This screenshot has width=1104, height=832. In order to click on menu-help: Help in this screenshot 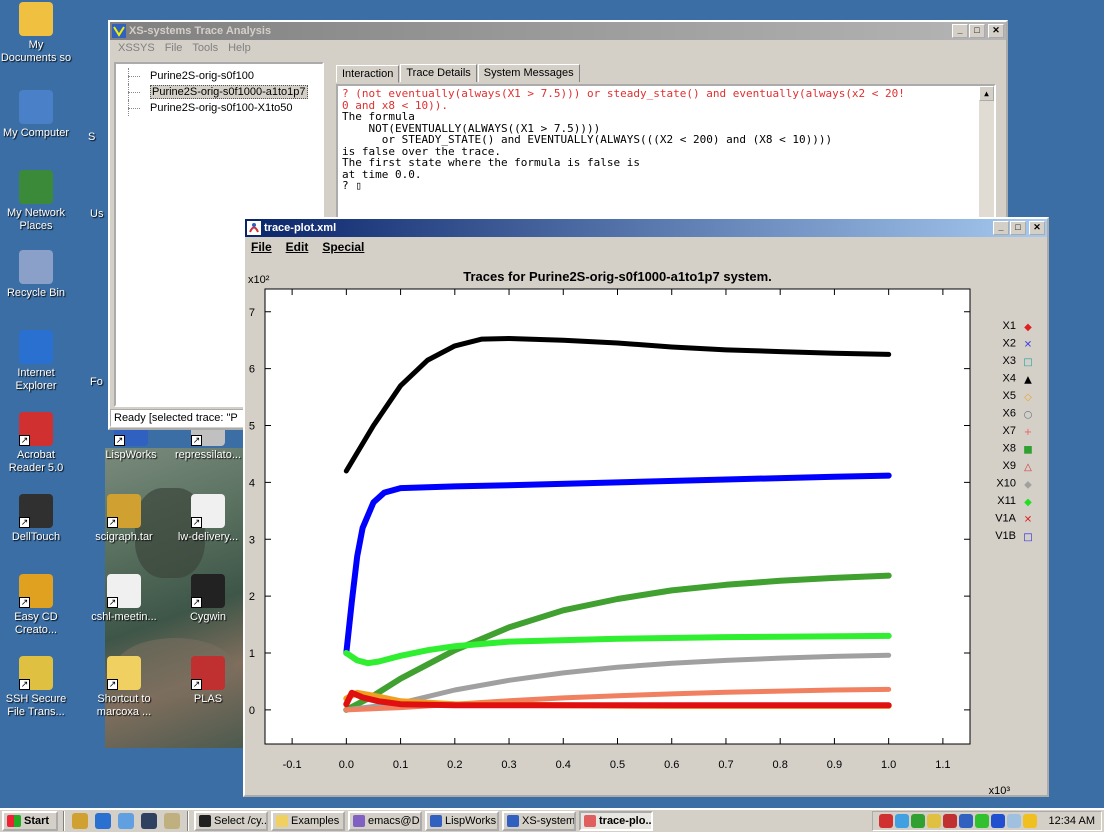, I will do `click(239, 49)`.